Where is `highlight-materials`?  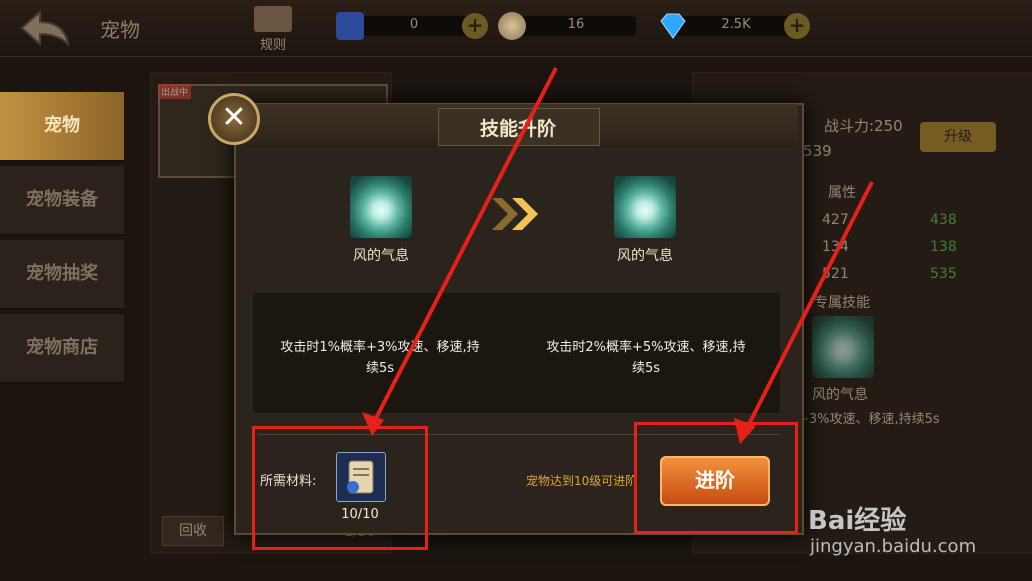 highlight-materials is located at coordinates (340, 488).